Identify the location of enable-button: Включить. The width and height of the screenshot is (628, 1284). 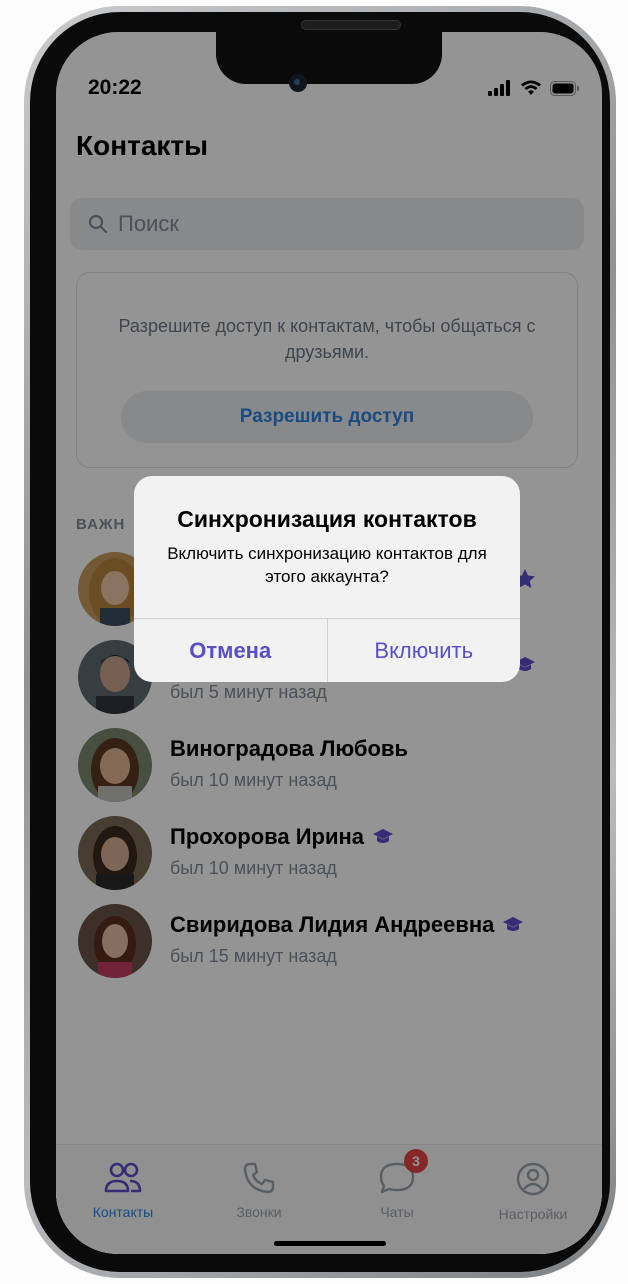
(424, 650).